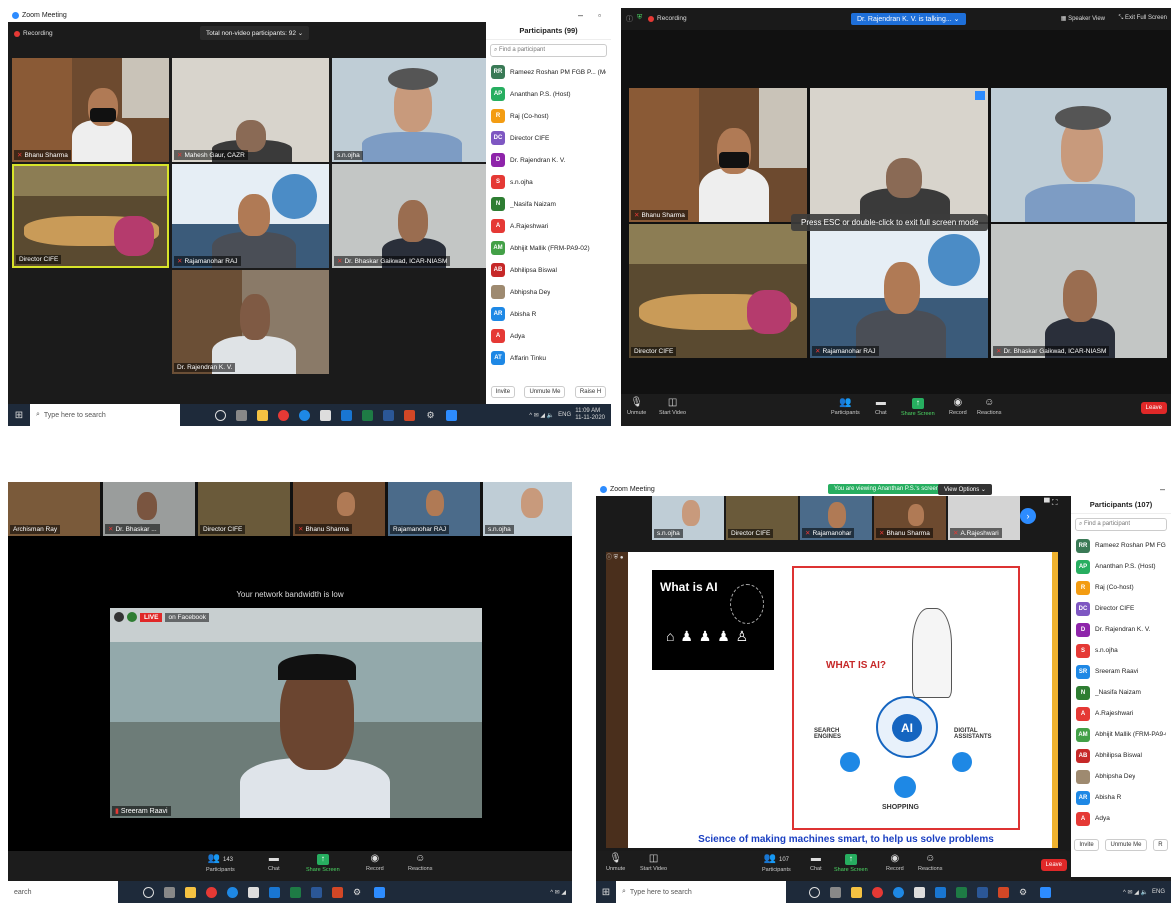  What do you see at coordinates (1121, 587) in the screenshot?
I see `participant-row: R Raj (Co-host)` at bounding box center [1121, 587].